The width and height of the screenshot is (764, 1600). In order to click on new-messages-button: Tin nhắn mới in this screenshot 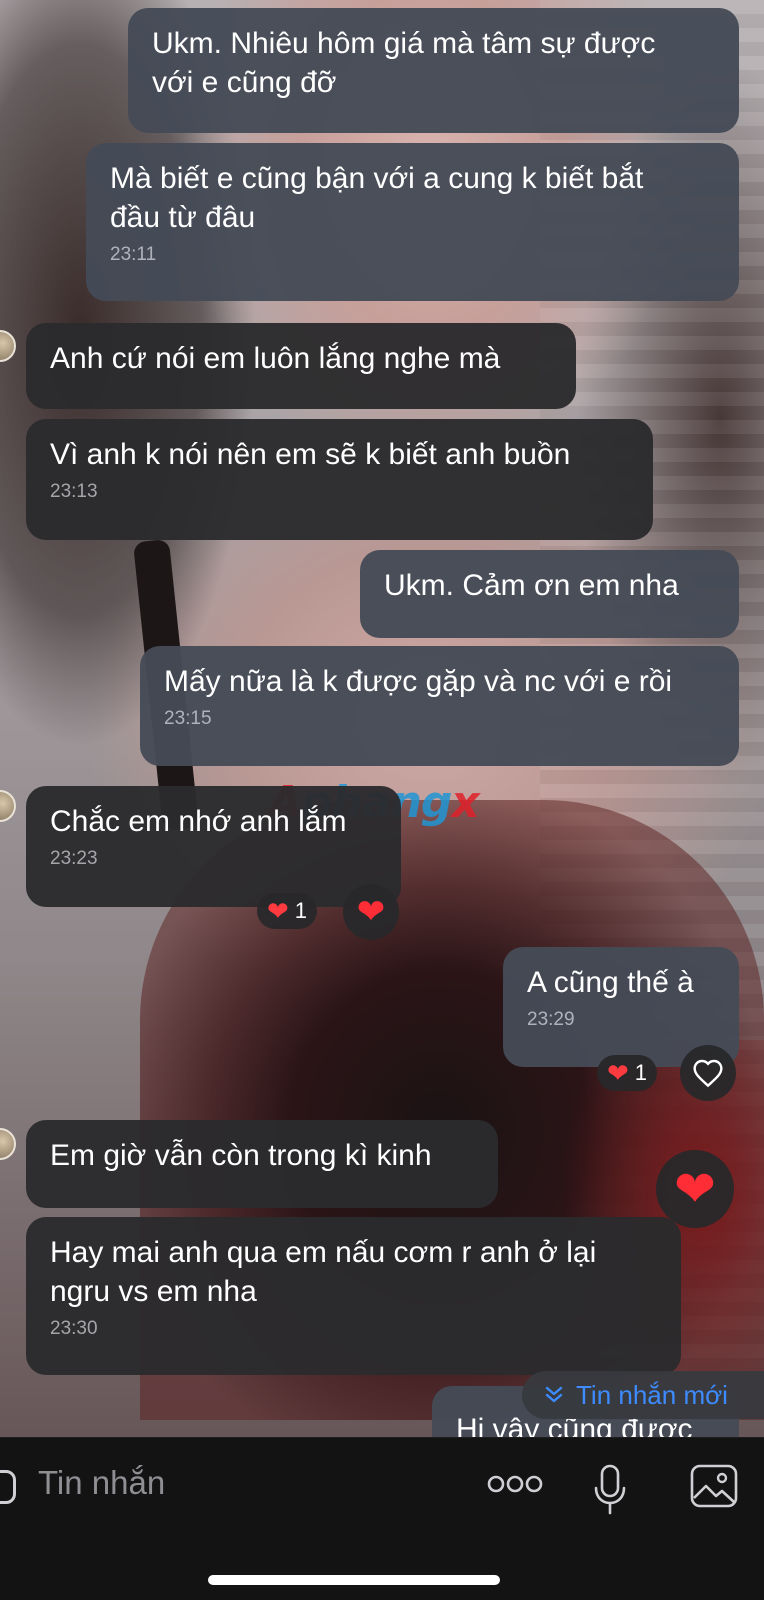, I will do `click(643, 1395)`.